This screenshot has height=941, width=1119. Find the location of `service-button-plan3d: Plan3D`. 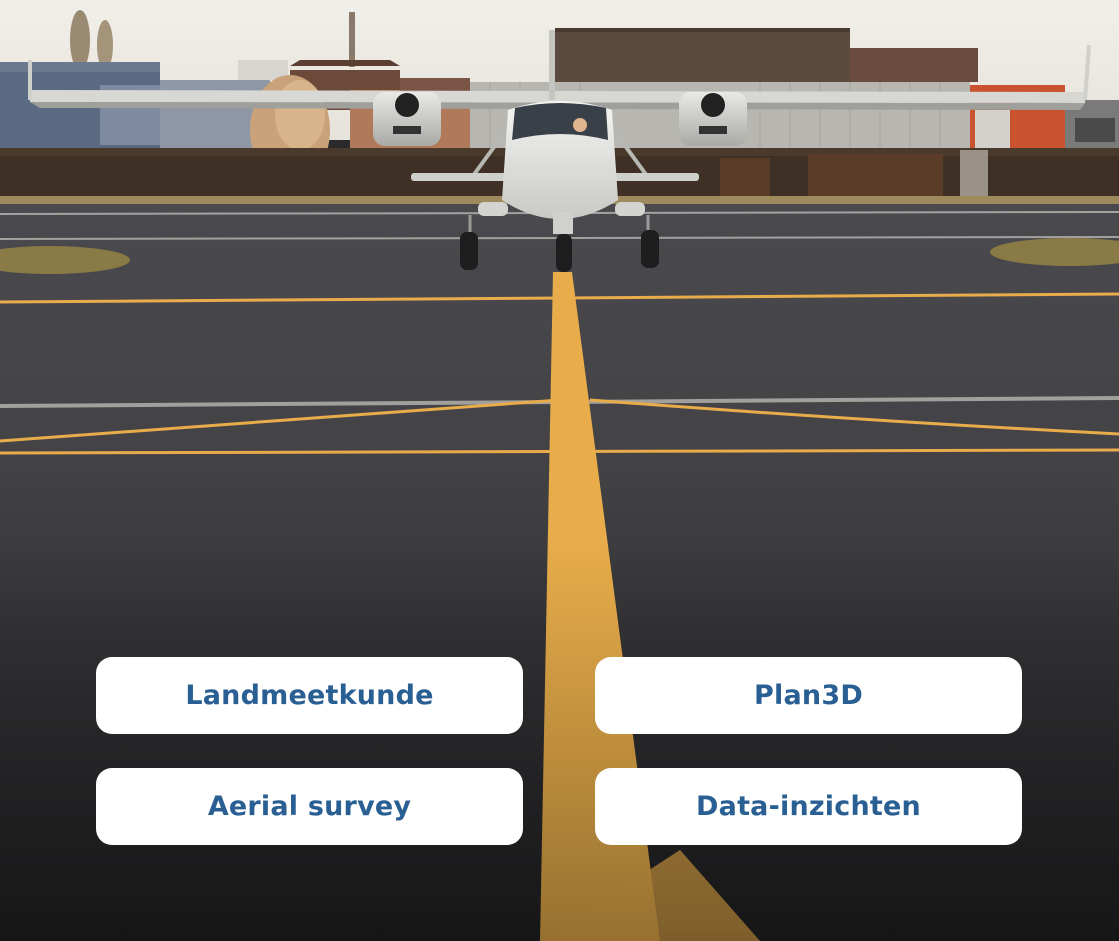

service-button-plan3d: Plan3D is located at coordinates (808, 695).